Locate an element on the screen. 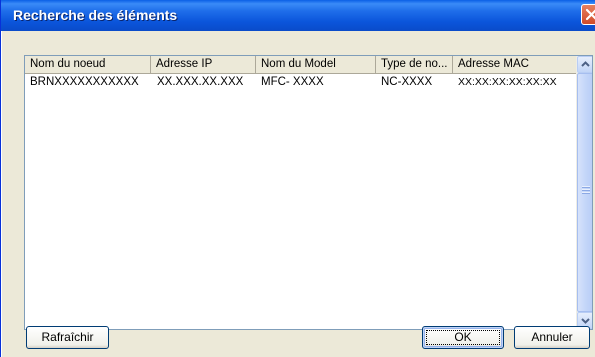 This screenshot has width=595, height=357. close-button is located at coordinates (588, 14).